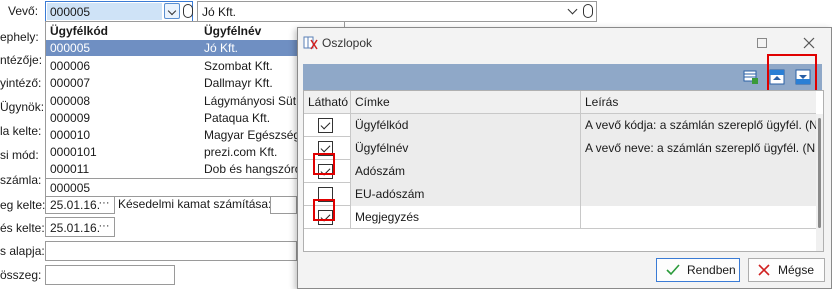 Image resolution: width=832 pixels, height=289 pixels. What do you see at coordinates (233, 31) in the screenshot?
I see `dropdown-header-name: Ügyfélnév` at bounding box center [233, 31].